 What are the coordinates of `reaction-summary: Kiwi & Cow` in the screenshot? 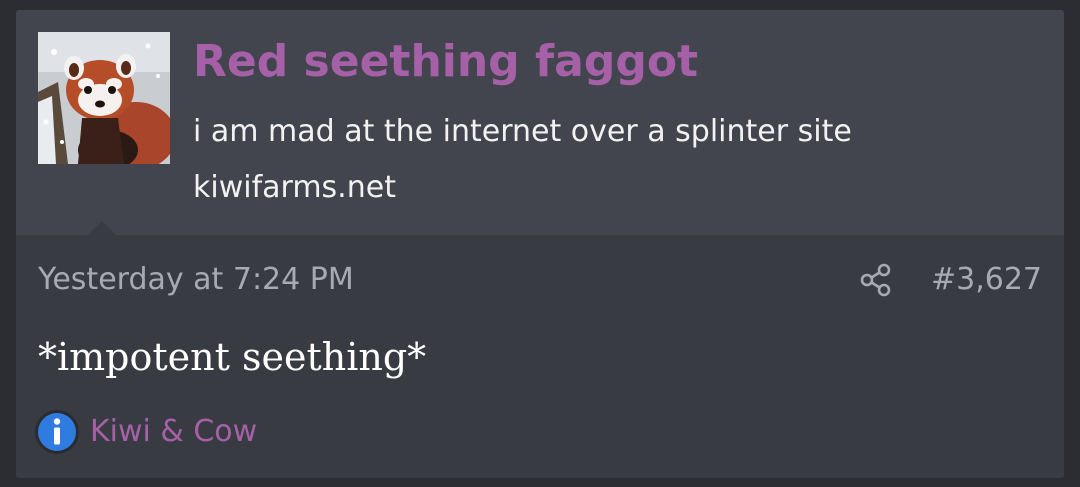 It's located at (145, 432).